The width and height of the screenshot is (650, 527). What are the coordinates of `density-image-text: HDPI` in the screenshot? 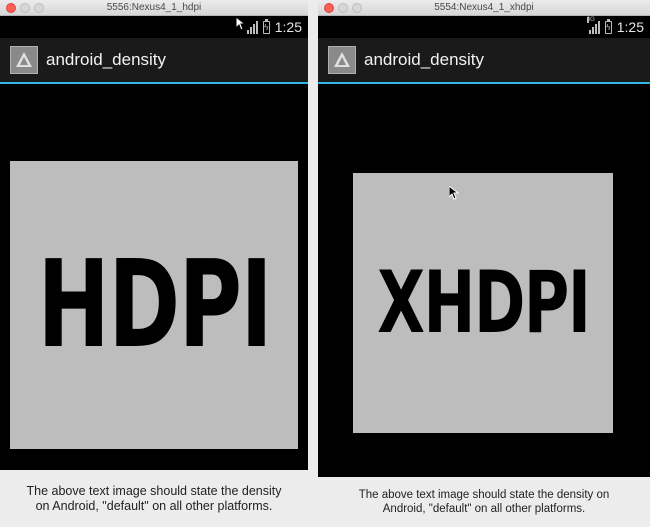 It's located at (154, 305).